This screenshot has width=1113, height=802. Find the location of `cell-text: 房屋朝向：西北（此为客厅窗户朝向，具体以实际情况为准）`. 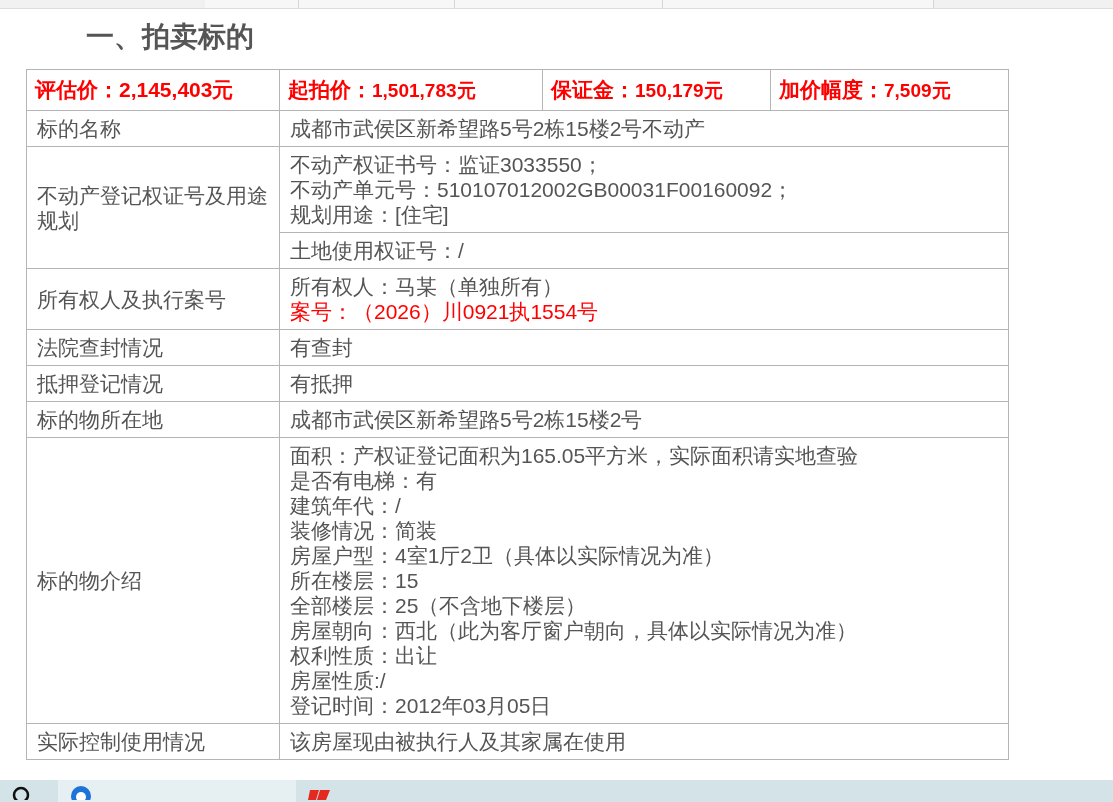

cell-text: 房屋朝向：西北（此为客厅窗户朝向，具体以实际情况为准） is located at coordinates (574, 630).